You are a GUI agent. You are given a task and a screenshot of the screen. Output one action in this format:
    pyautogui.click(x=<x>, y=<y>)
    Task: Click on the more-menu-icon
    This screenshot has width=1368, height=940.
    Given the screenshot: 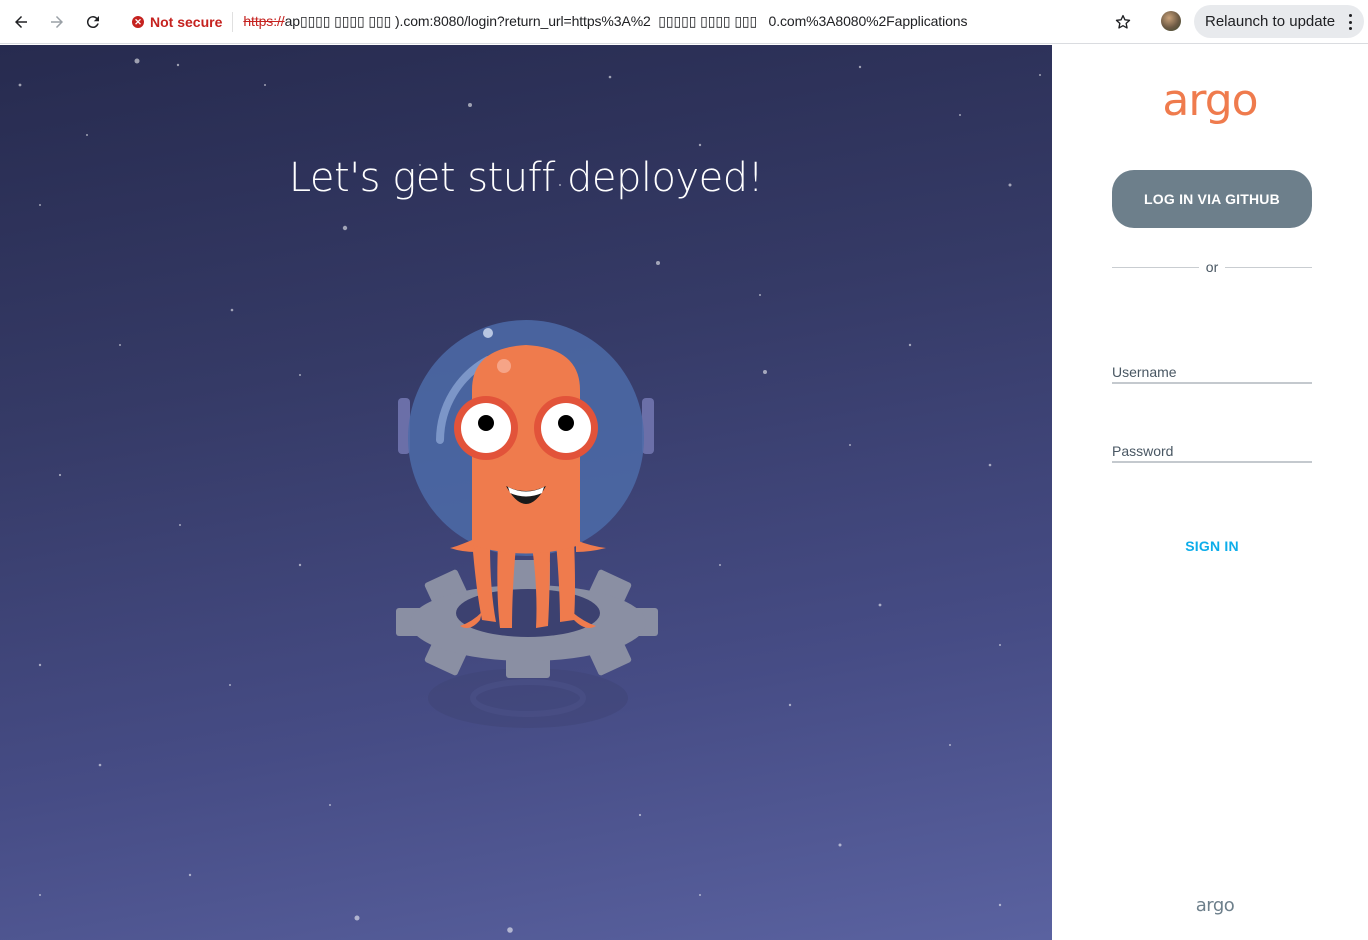 What is the action you would take?
    pyautogui.click(x=1350, y=22)
    